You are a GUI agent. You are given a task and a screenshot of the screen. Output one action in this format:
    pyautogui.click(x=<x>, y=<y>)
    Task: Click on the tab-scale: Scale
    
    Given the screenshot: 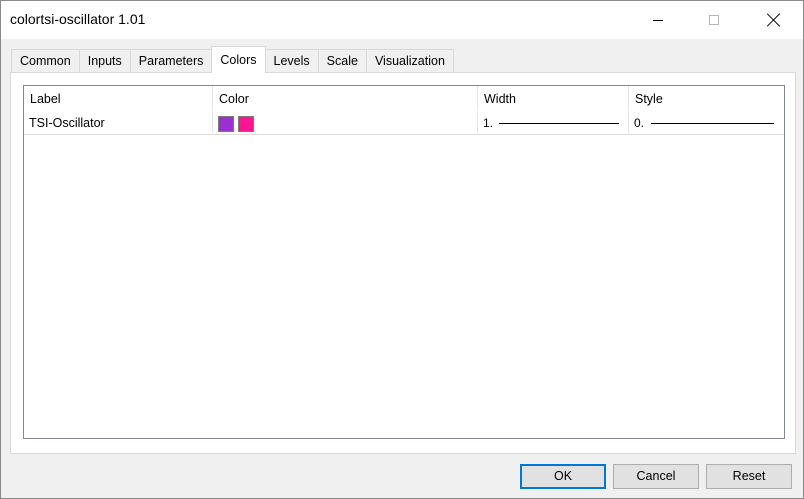 What is the action you would take?
    pyautogui.click(x=342, y=61)
    